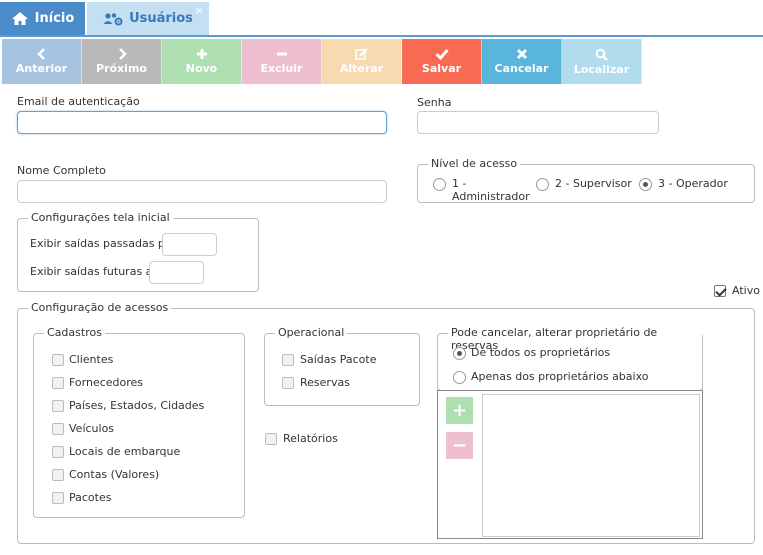 Image resolution: width=763 pixels, height=555 pixels. Describe the element at coordinates (113, 18) in the screenshot. I see `users-cog-icon` at that location.